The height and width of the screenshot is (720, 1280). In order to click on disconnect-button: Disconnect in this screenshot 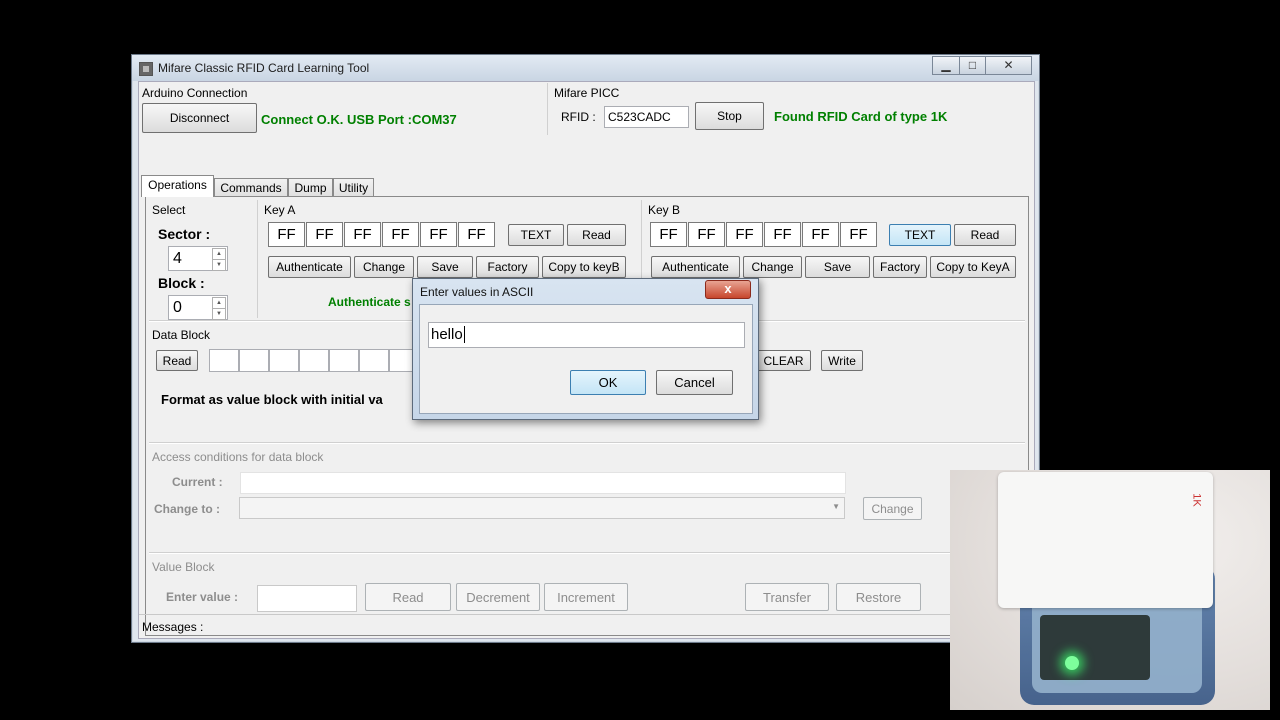, I will do `click(199, 118)`.